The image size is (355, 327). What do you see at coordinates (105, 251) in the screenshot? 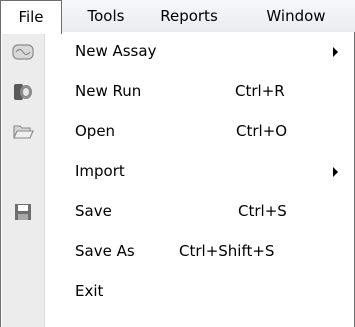
I see `menu-item-label: Save As` at bounding box center [105, 251].